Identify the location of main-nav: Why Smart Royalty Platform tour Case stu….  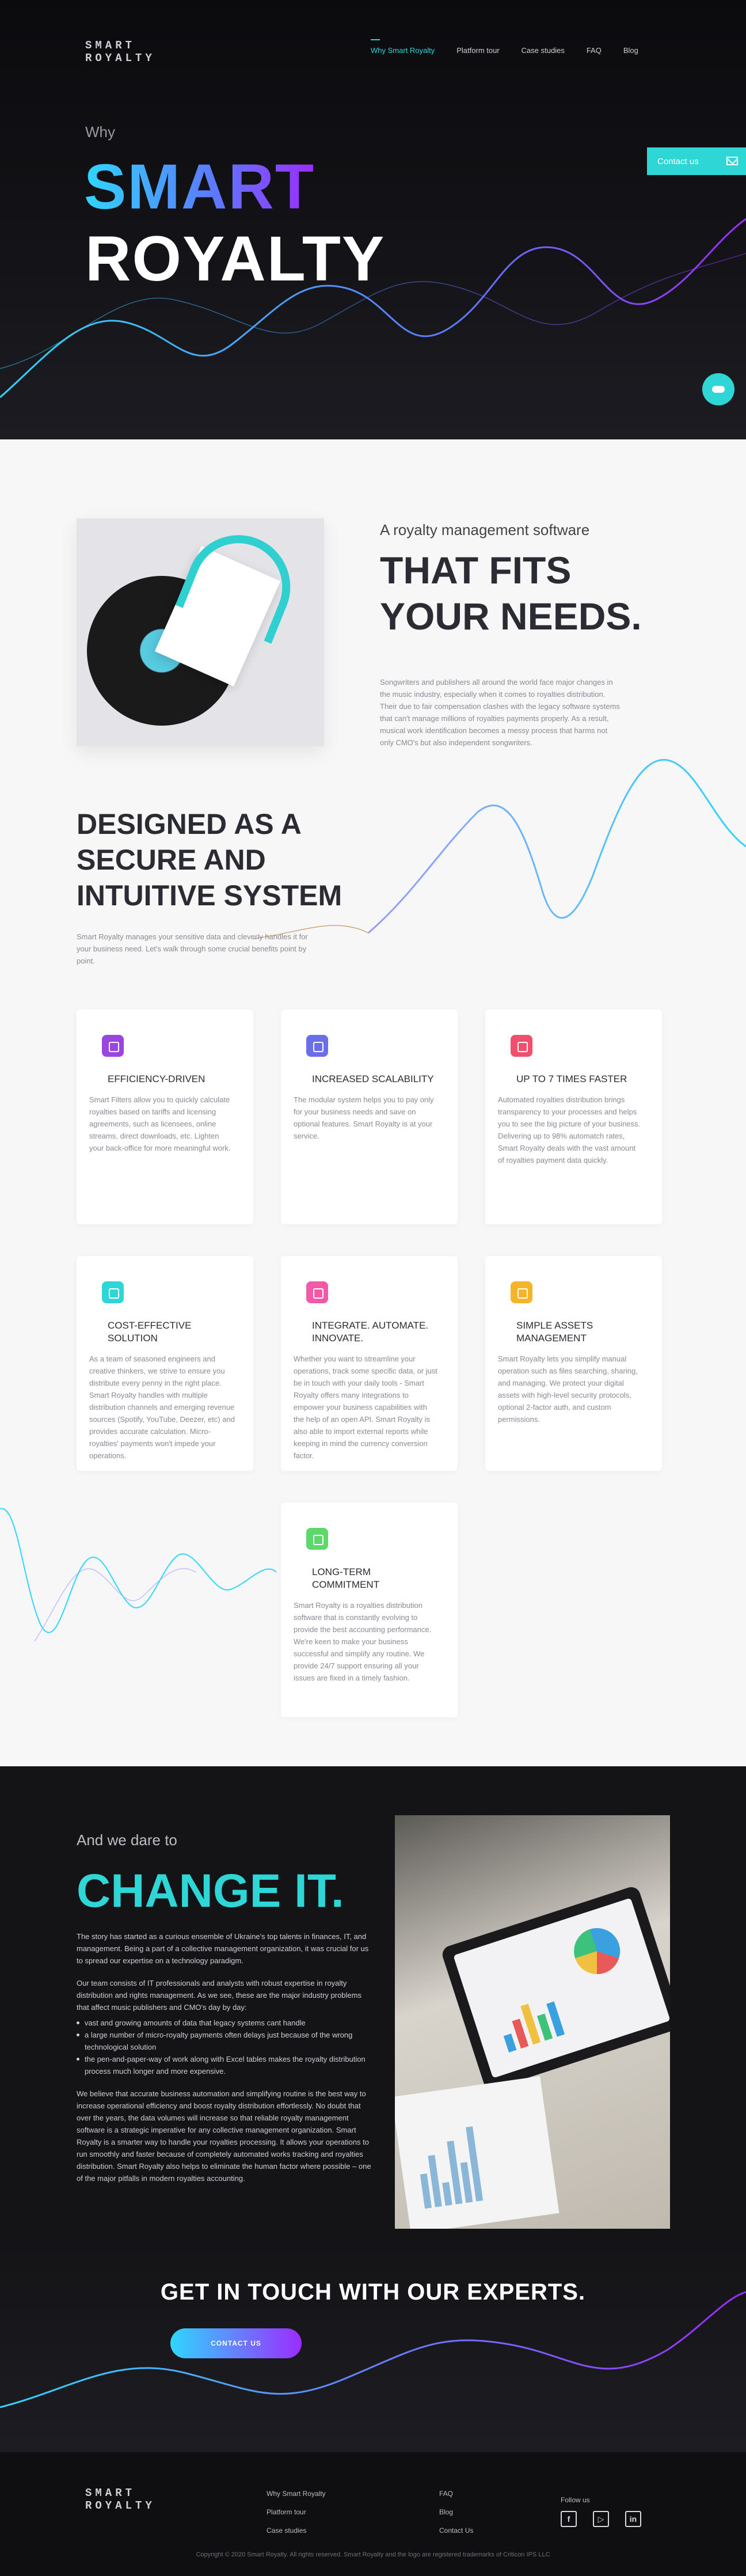
(515, 47).